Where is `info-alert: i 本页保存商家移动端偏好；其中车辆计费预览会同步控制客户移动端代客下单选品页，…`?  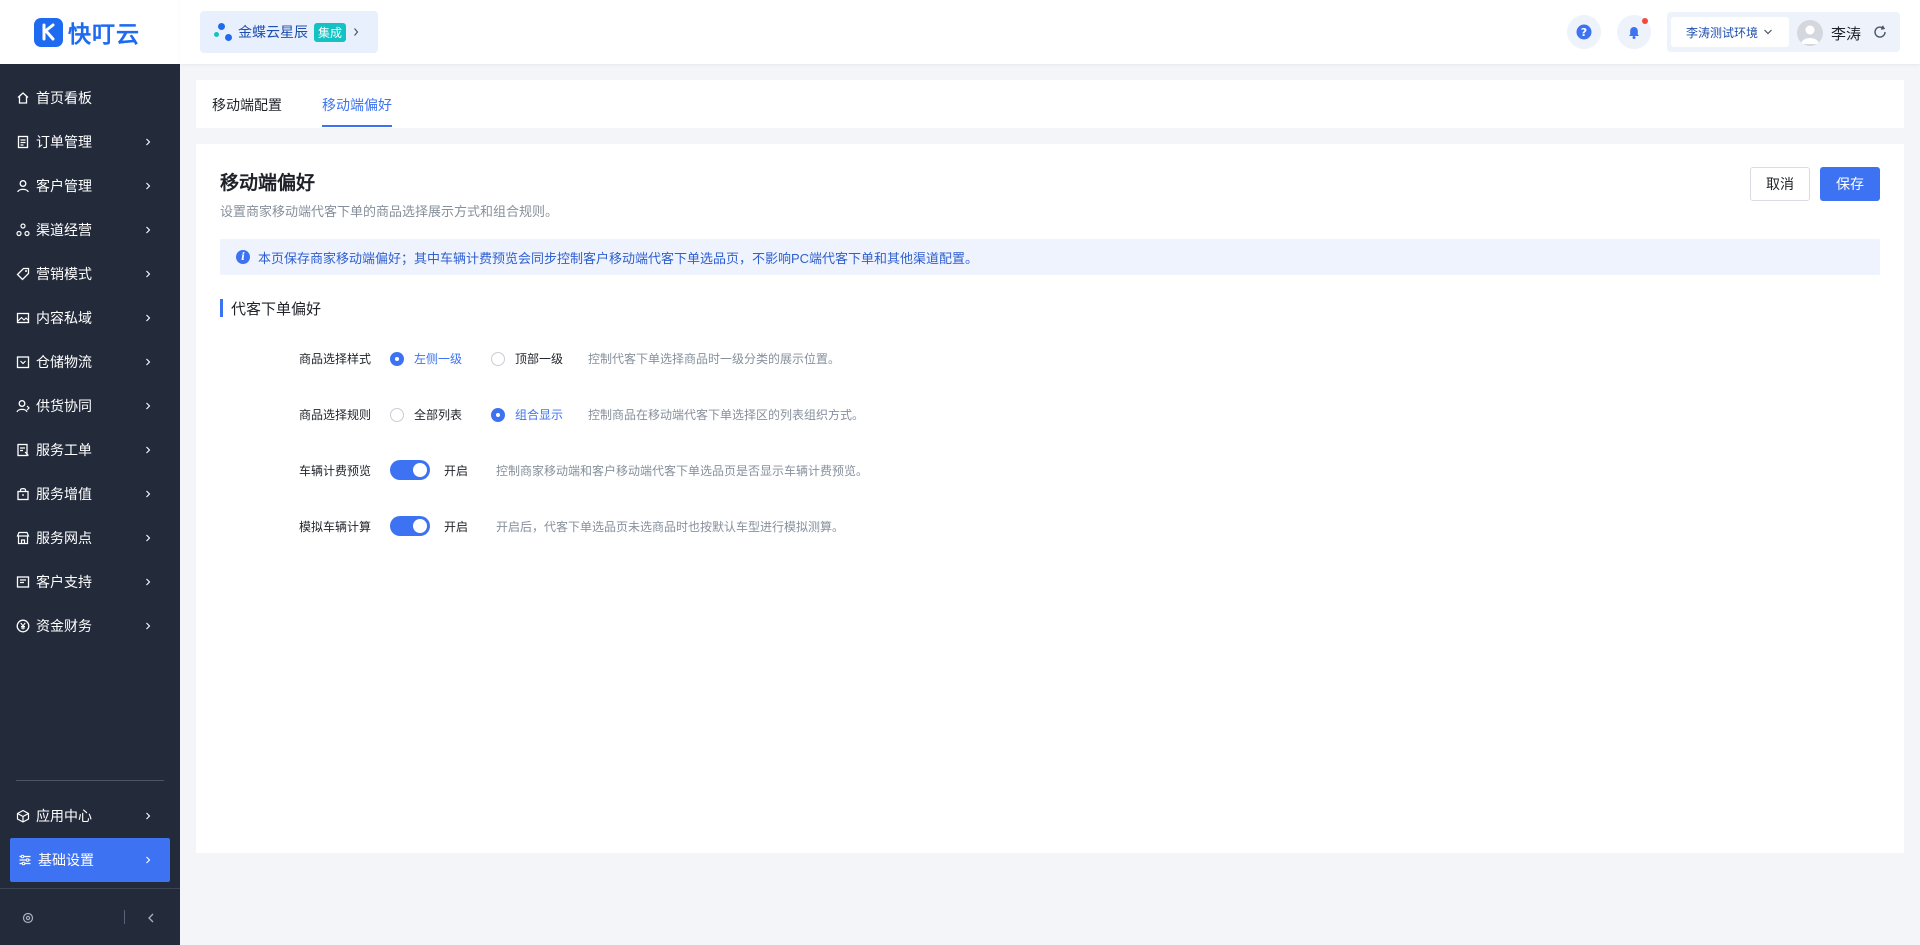 info-alert: i 本页保存商家移动端偏好；其中车辆计费预览会同步控制客户移动端代客下单选品页，… is located at coordinates (1050, 257).